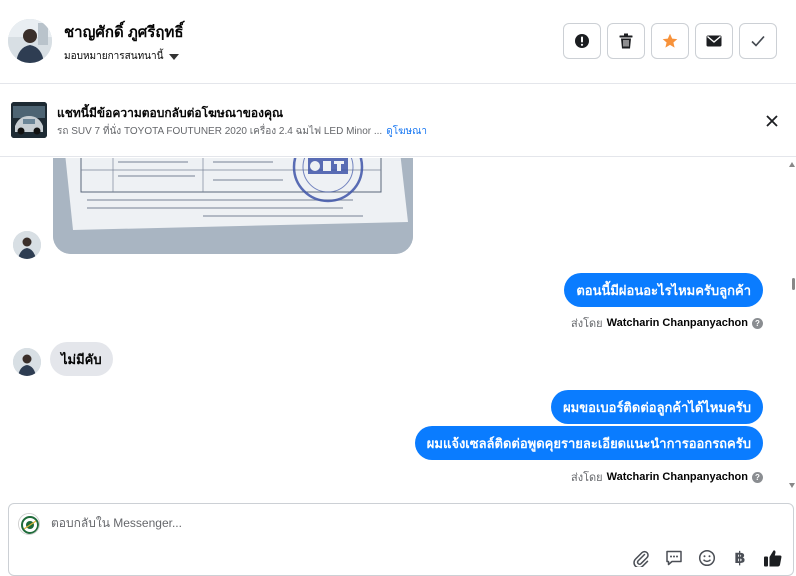 This screenshot has width=796, height=576. I want to click on star-icon, so click(670, 40).